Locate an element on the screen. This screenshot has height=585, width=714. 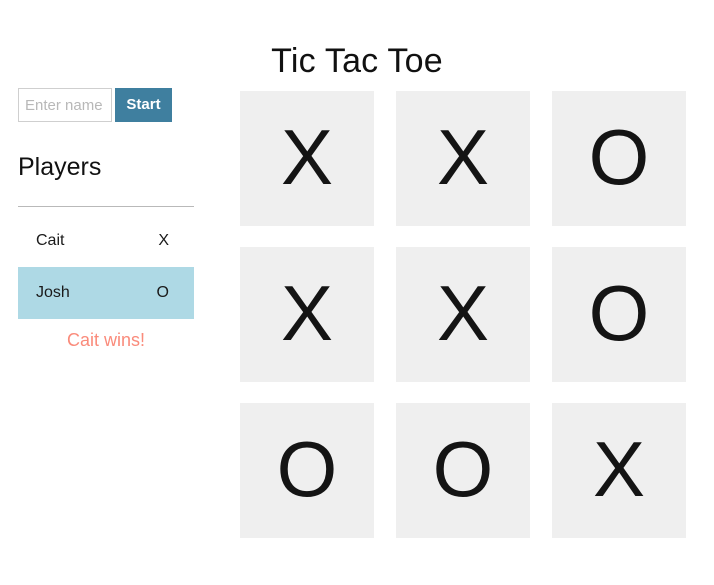
player-symbol: X is located at coordinates (163, 240).